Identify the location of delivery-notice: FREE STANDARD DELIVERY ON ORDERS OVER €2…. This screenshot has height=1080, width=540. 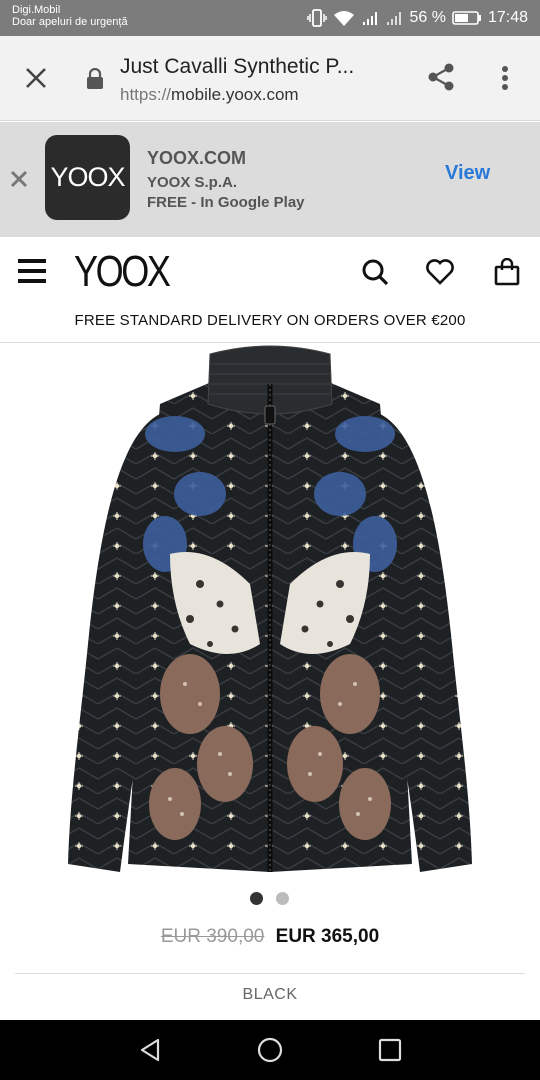
(270, 325).